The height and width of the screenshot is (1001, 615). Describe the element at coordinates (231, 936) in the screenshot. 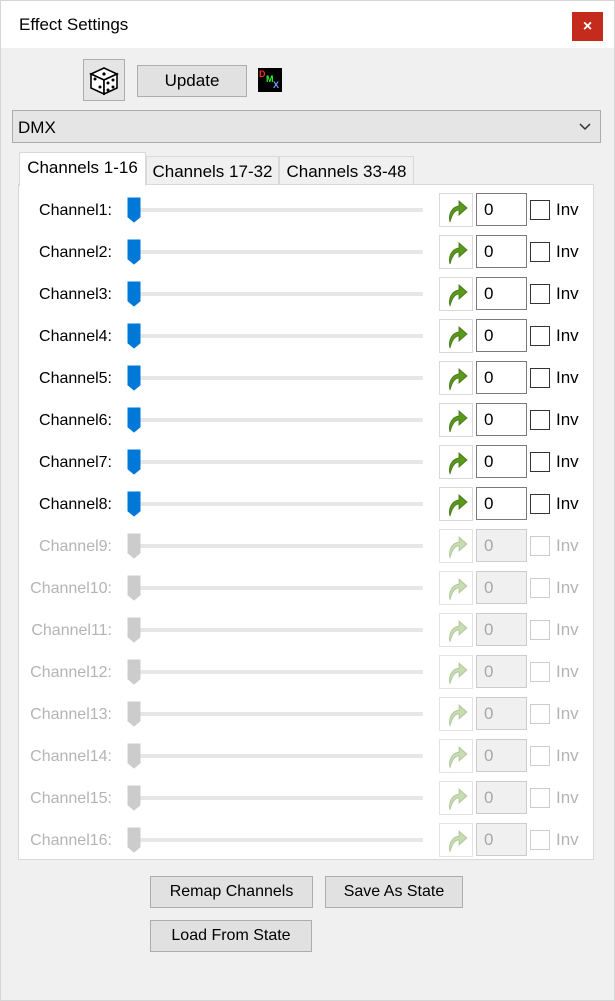

I see `load-from-state-button: Load From State` at that location.